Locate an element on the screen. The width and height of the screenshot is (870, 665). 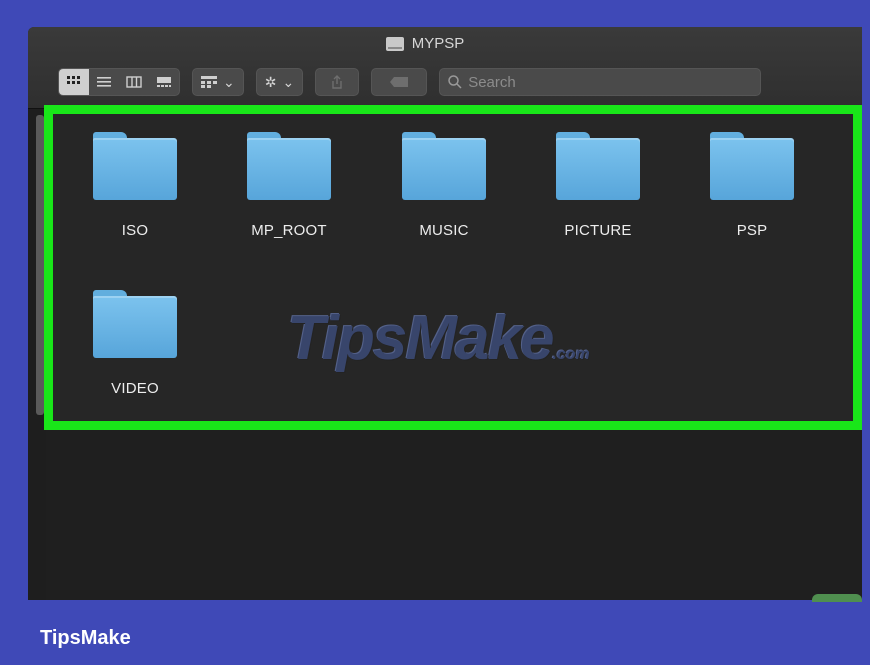
corner-decoration is located at coordinates (837, 598).